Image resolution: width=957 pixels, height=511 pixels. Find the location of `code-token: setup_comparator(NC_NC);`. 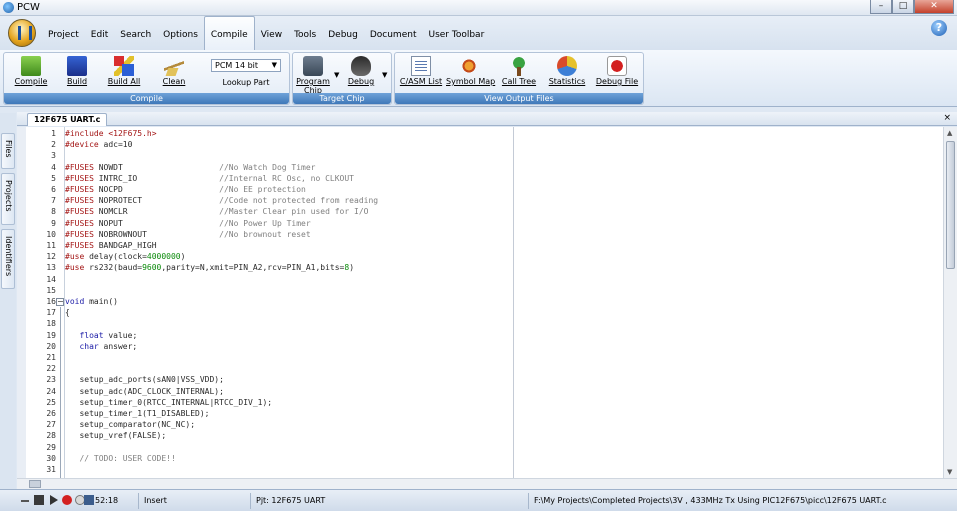

code-token: setup_comparator(NC_NC); is located at coordinates (130, 425).